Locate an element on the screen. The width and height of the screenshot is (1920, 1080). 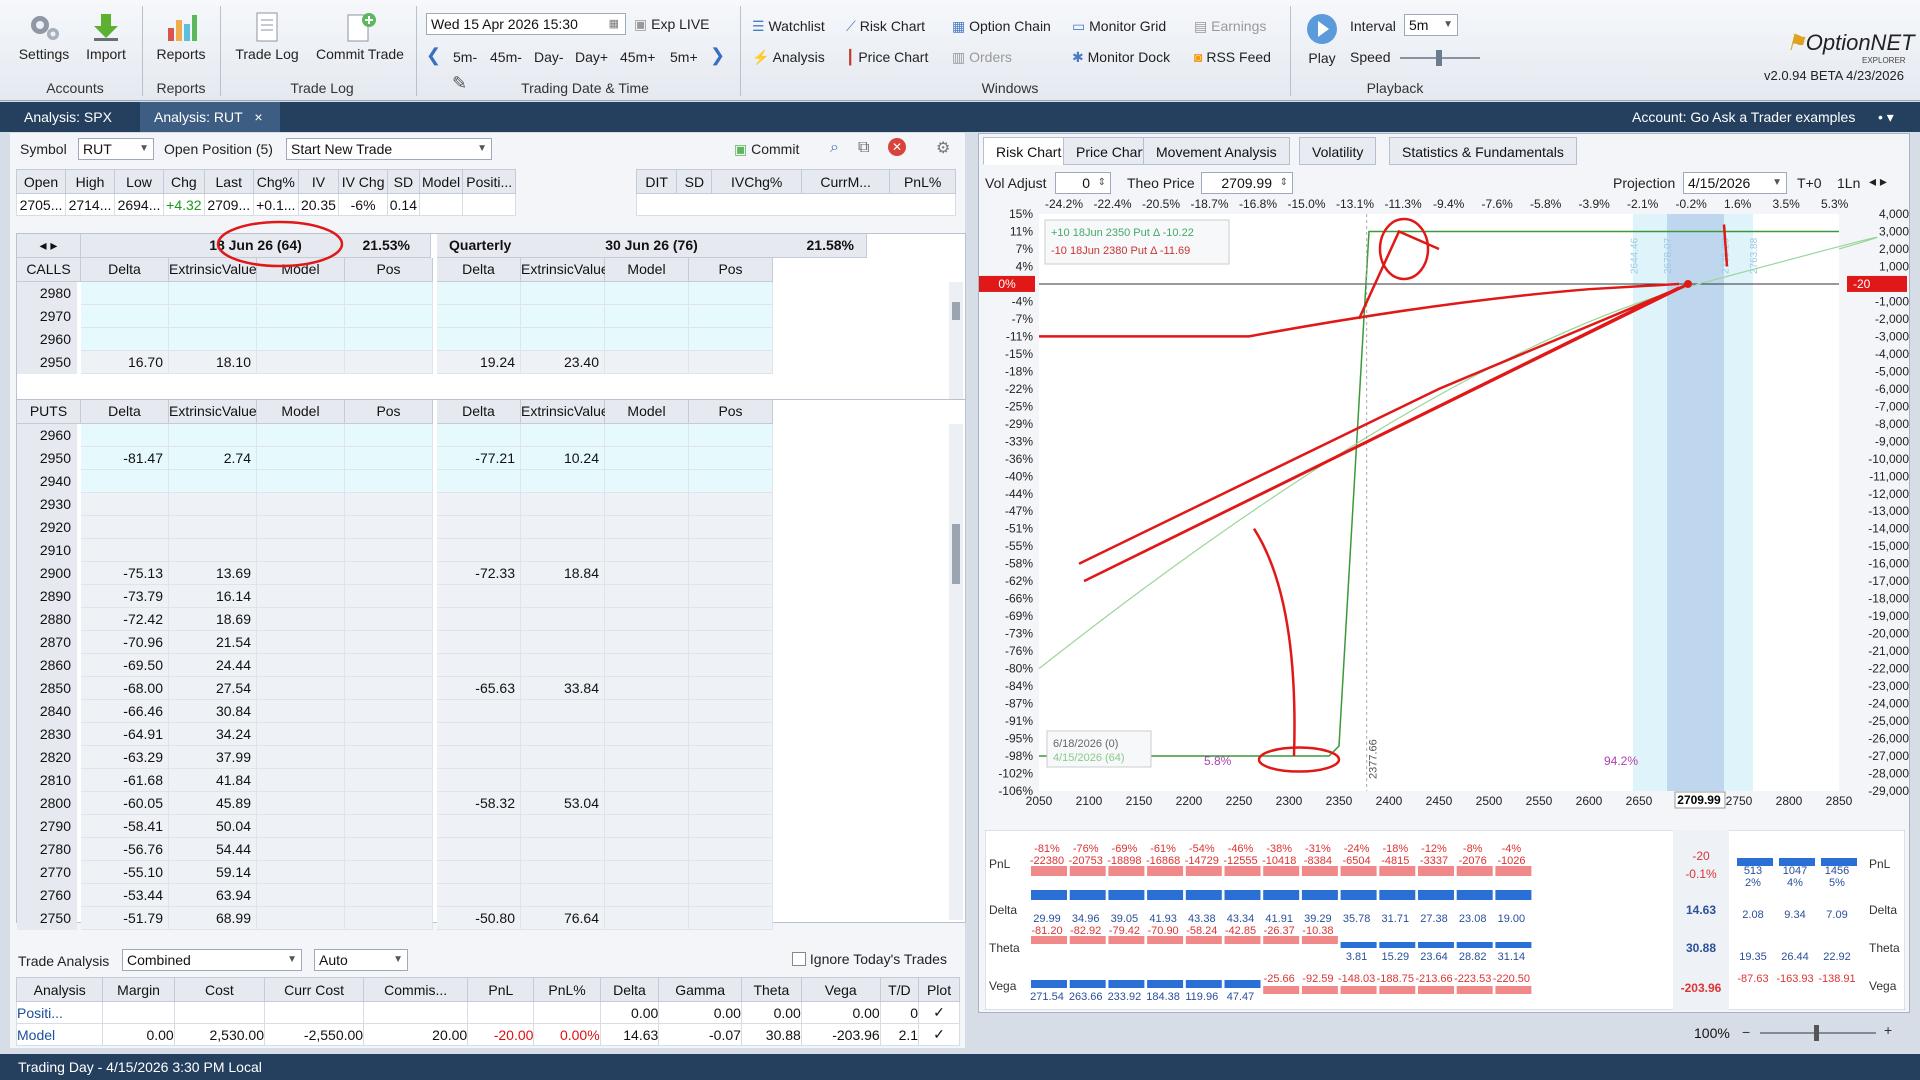
tab-movement-analysis: Movement Analysis is located at coordinates (1216, 151).